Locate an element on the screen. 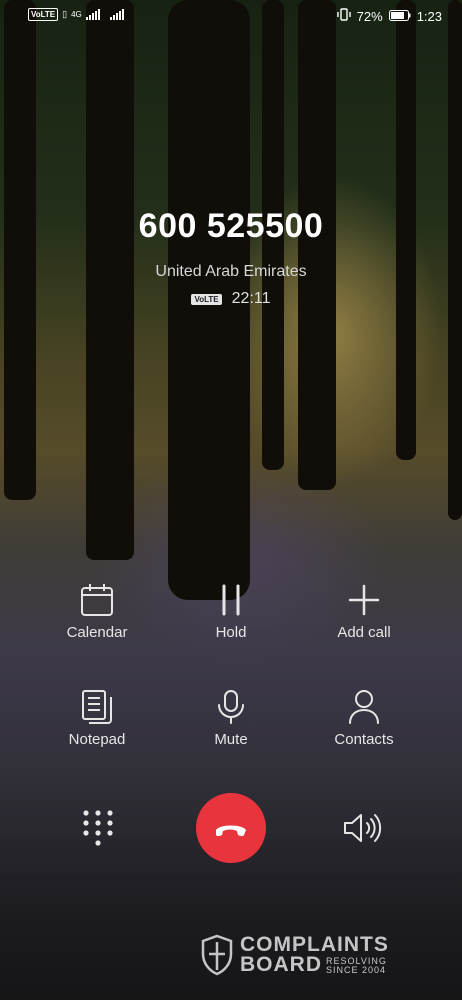 Image resolution: width=462 pixels, height=1000 pixels. dialpad-icon is located at coordinates (98, 828).